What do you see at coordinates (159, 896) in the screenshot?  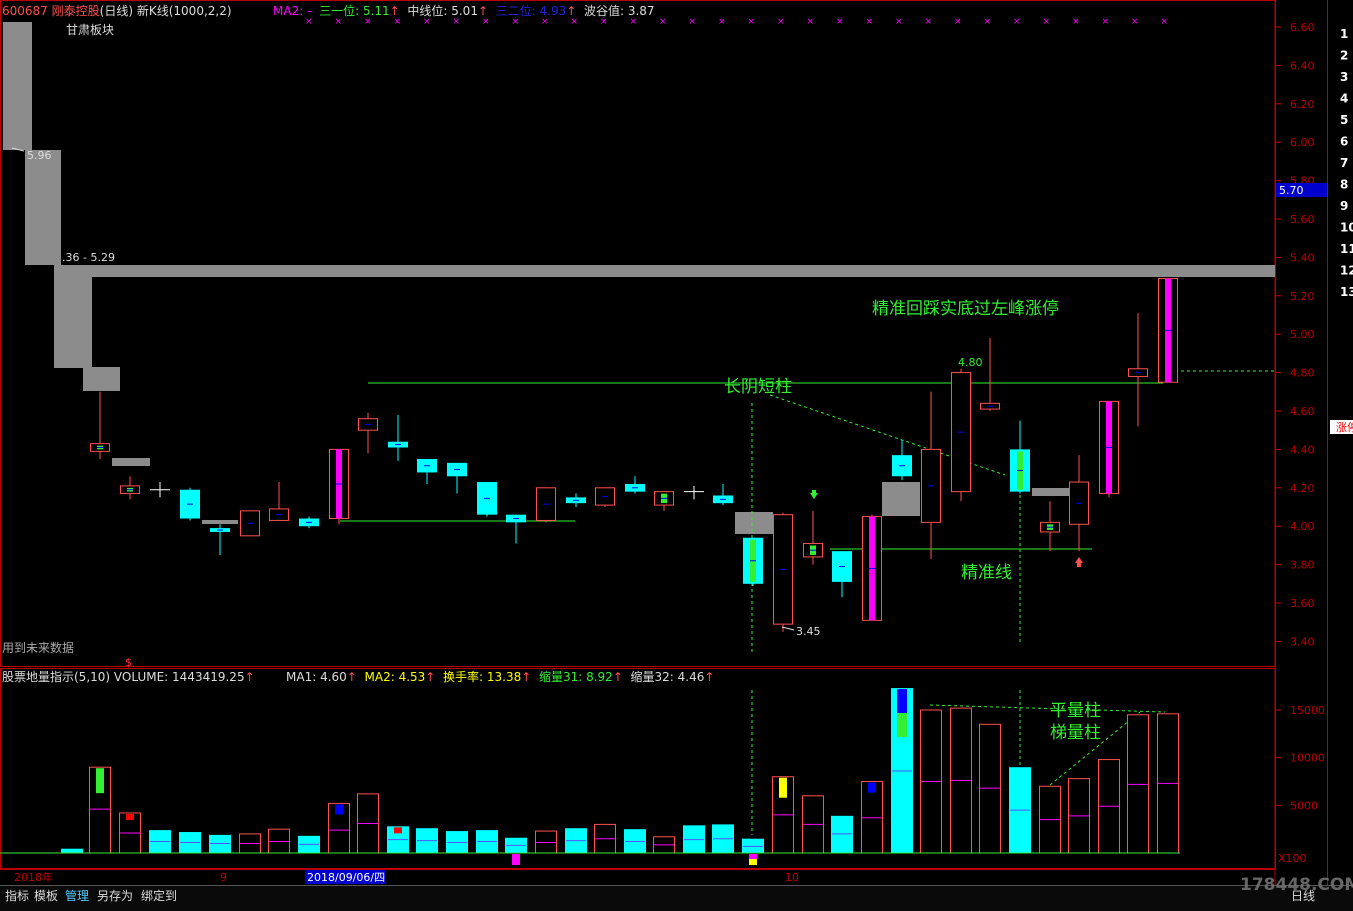 I see `tab-bind-to: 绑定到` at bounding box center [159, 896].